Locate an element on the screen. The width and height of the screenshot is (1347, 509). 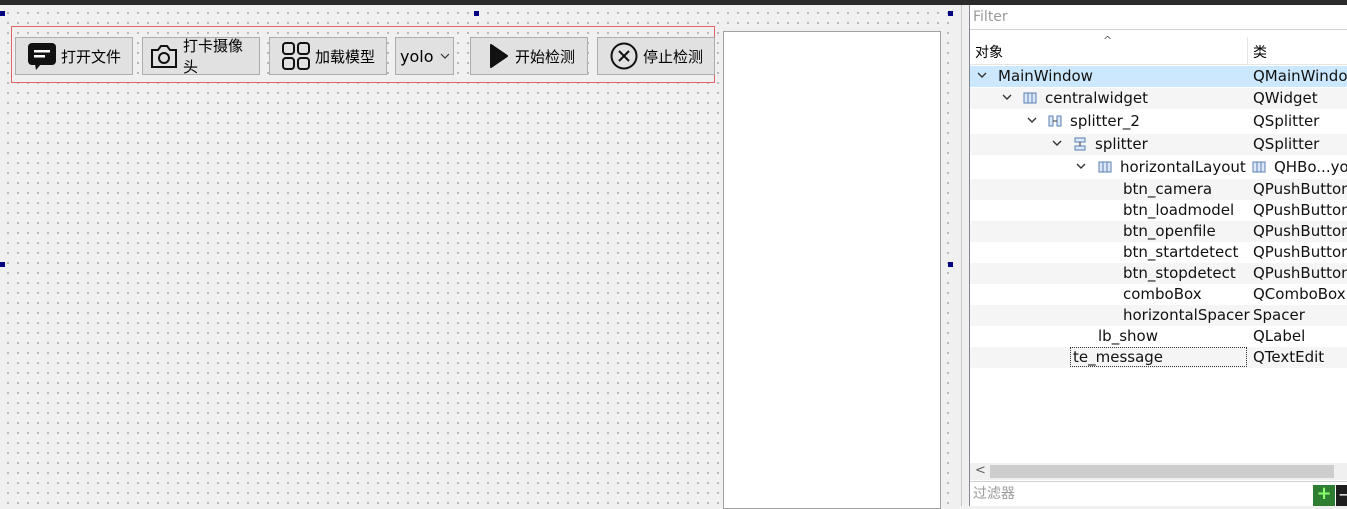
object-name: horizontalSpacer is located at coordinates (1186, 315).